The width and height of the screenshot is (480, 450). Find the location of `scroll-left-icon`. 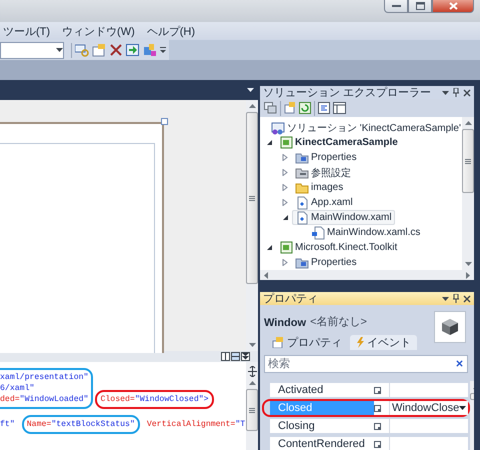

scroll-left-icon is located at coordinates (266, 275).